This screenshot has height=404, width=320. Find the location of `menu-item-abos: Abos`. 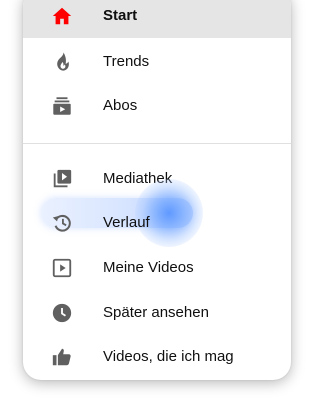

menu-item-abos: Abos is located at coordinates (157, 106).